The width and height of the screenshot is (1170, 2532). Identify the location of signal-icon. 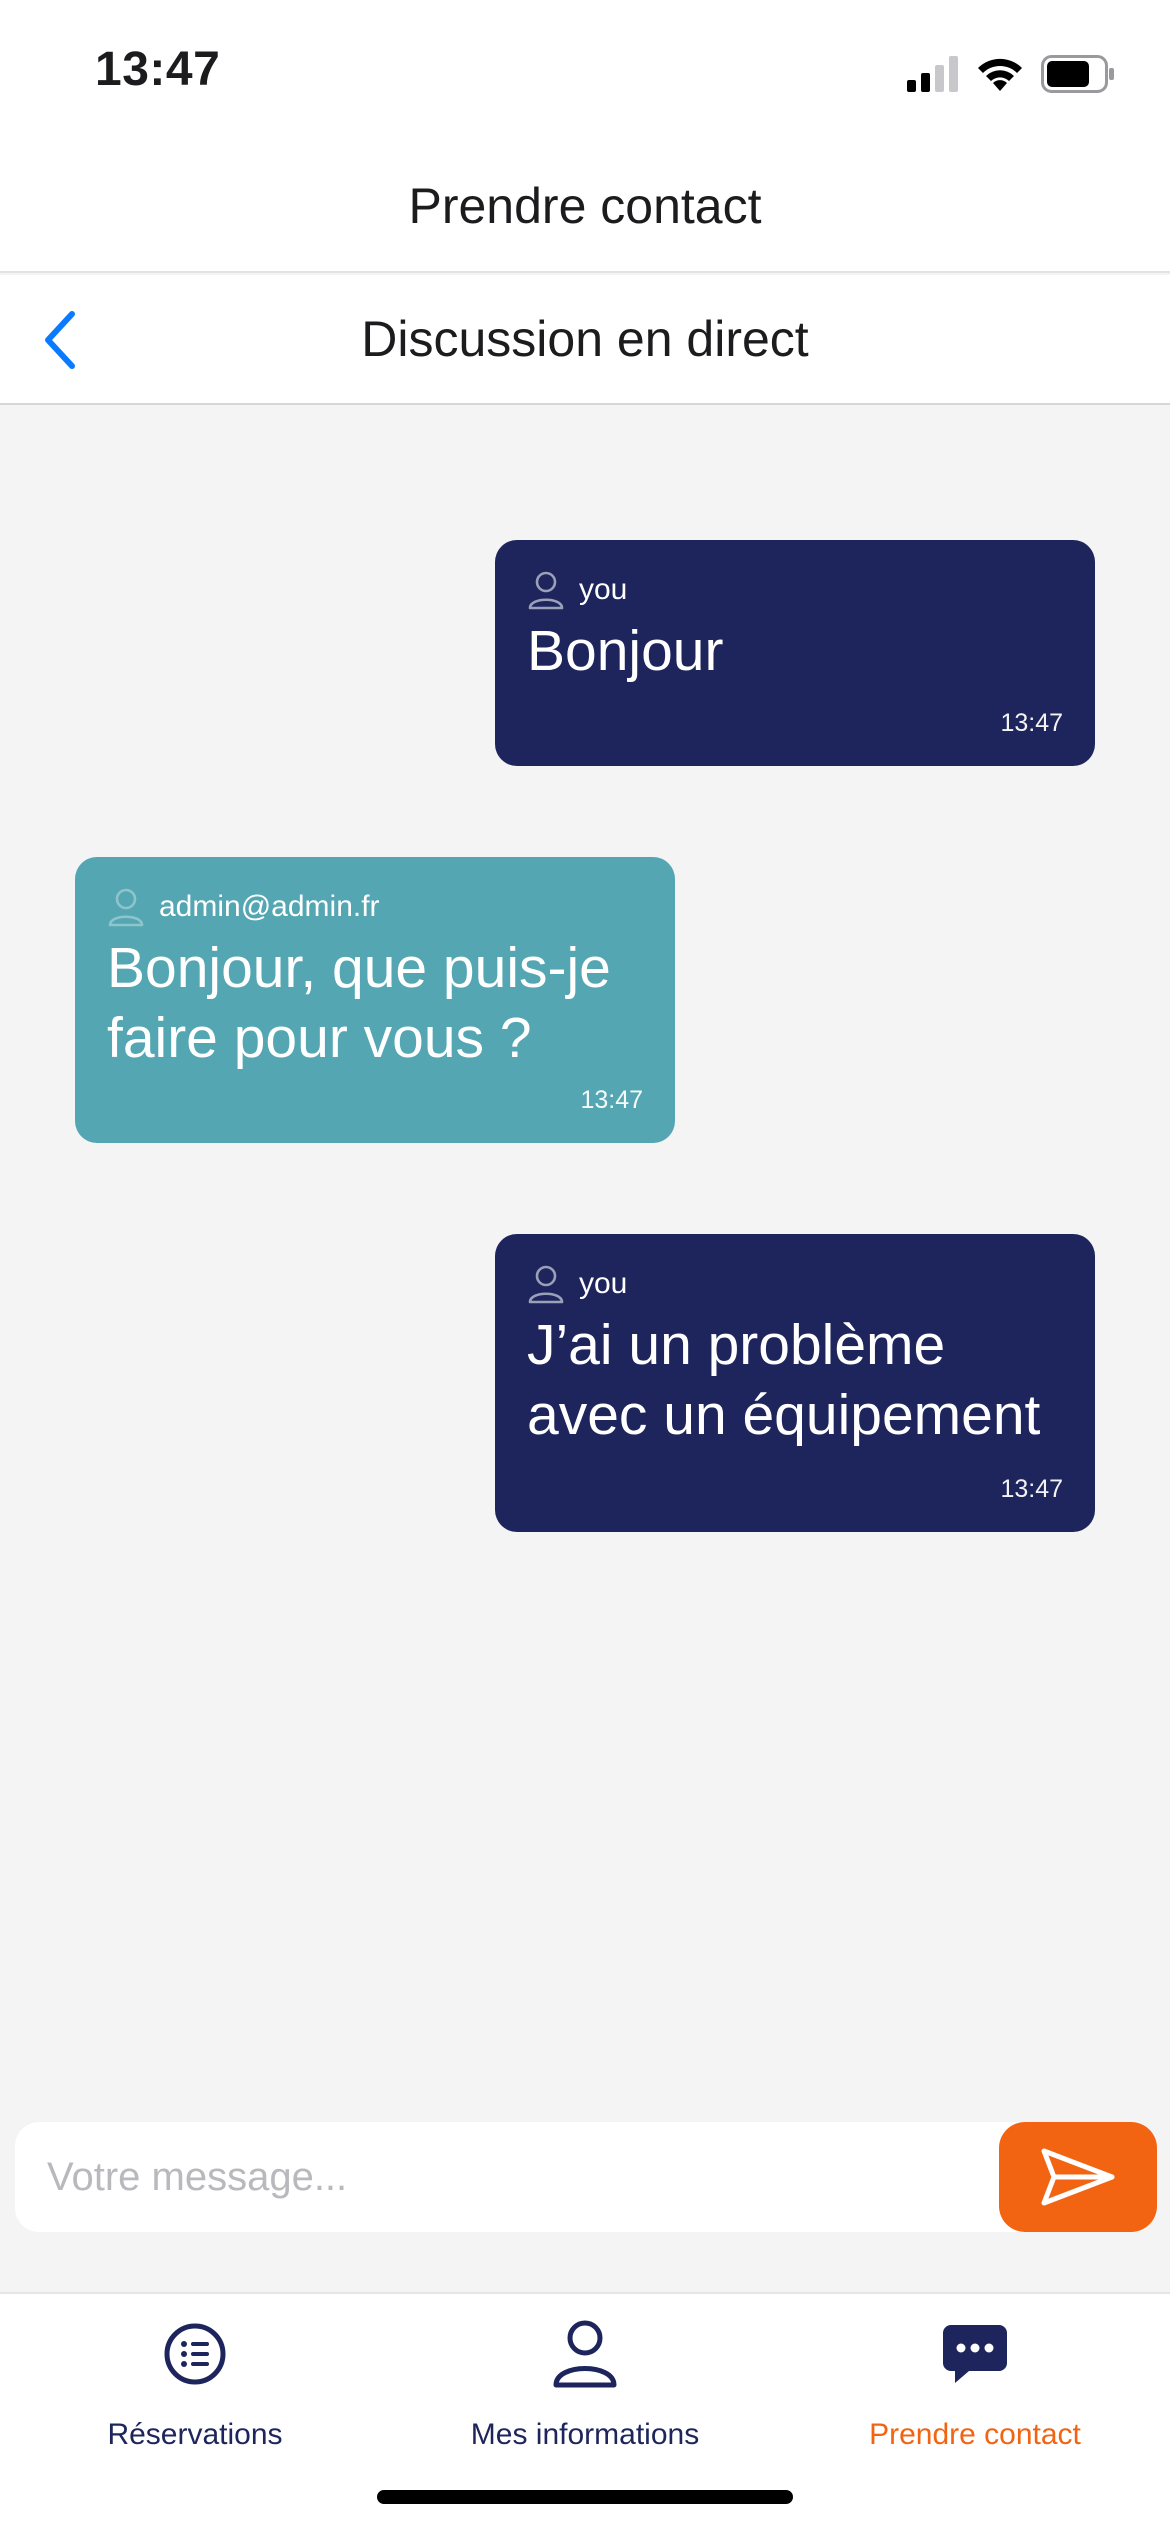
(932, 74).